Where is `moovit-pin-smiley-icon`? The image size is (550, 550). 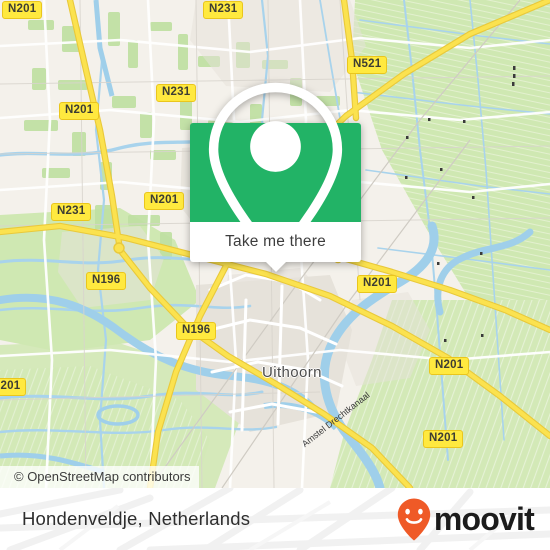 moovit-pin-smiley-icon is located at coordinates (414, 519).